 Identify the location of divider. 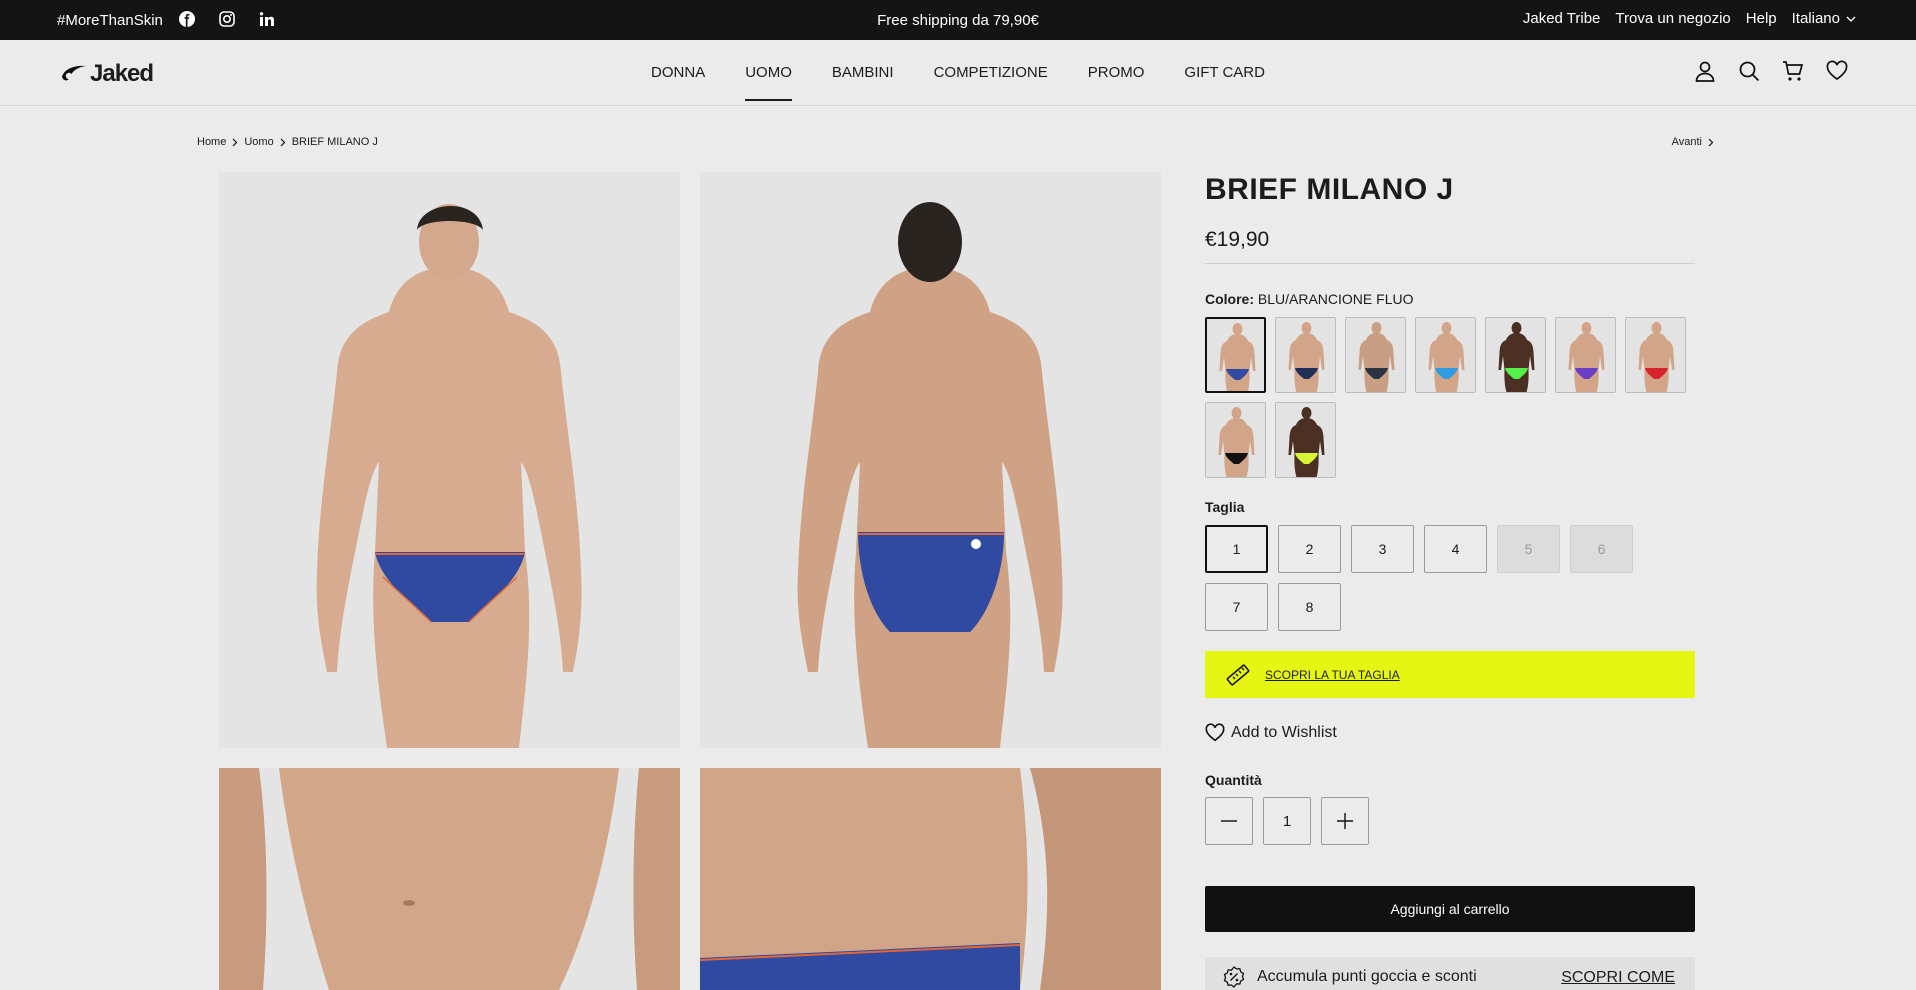
(1450, 263).